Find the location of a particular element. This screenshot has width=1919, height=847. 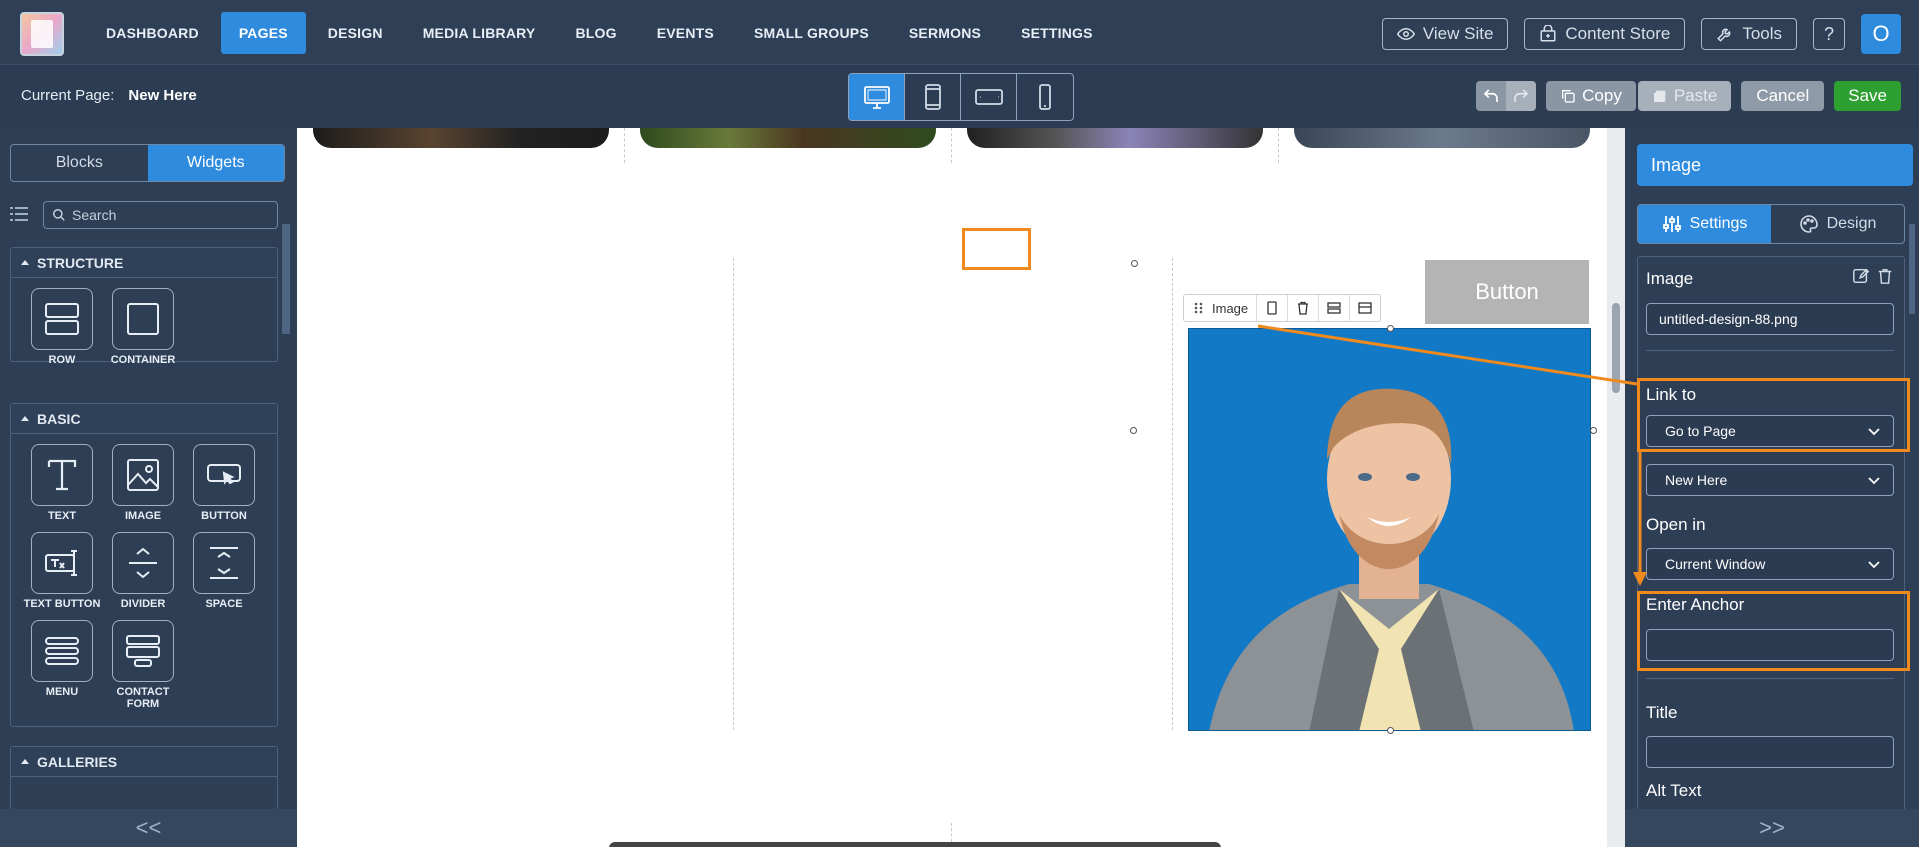

alt-text-label: Alt Text is located at coordinates (1674, 790).